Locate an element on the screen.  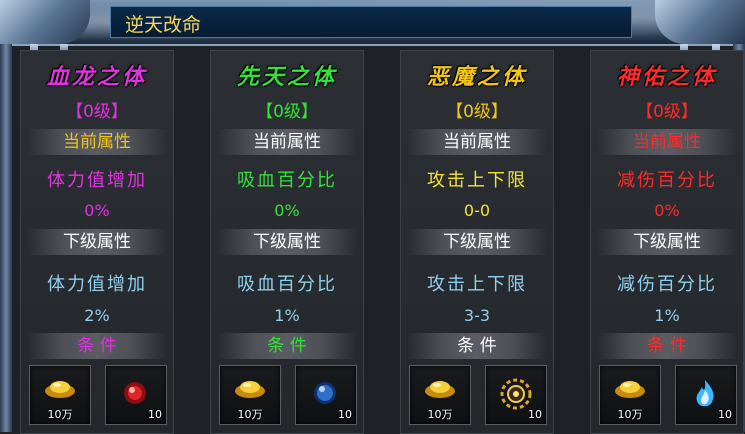
red-gem-icon is located at coordinates (135, 393).